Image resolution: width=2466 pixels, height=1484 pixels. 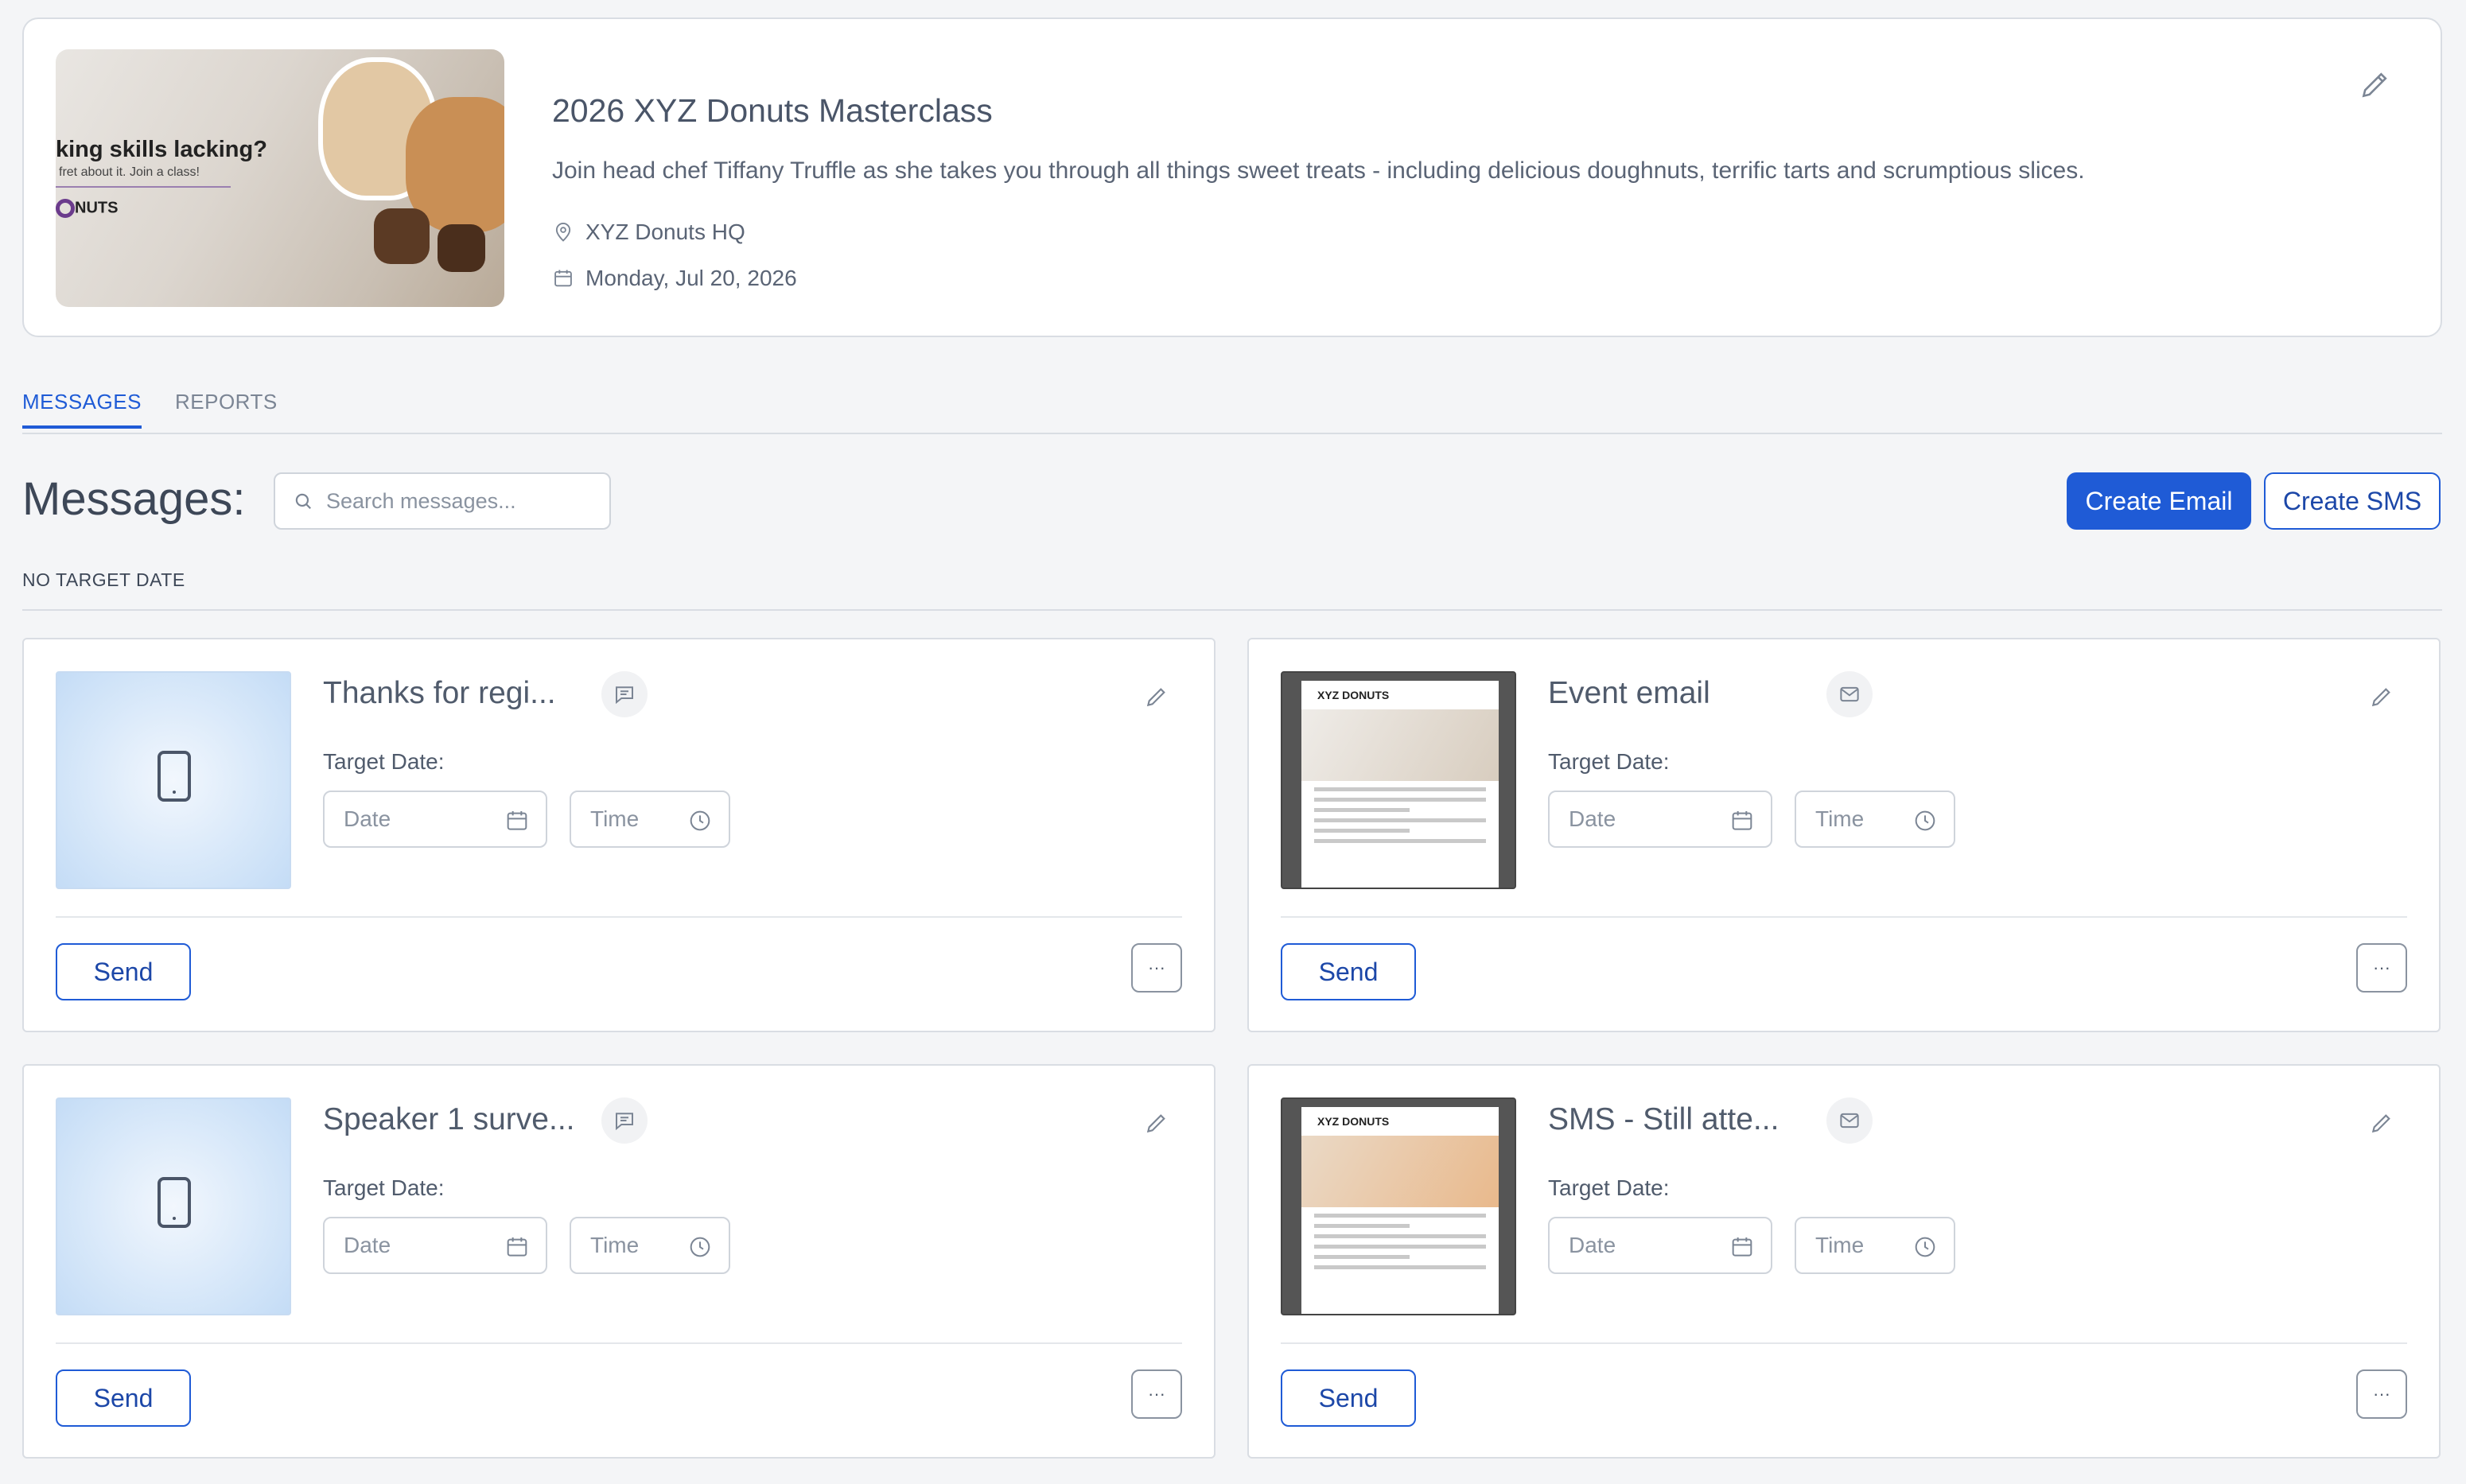 I want to click on event-location-text: XYZ Donuts HQ, so click(x=665, y=231).